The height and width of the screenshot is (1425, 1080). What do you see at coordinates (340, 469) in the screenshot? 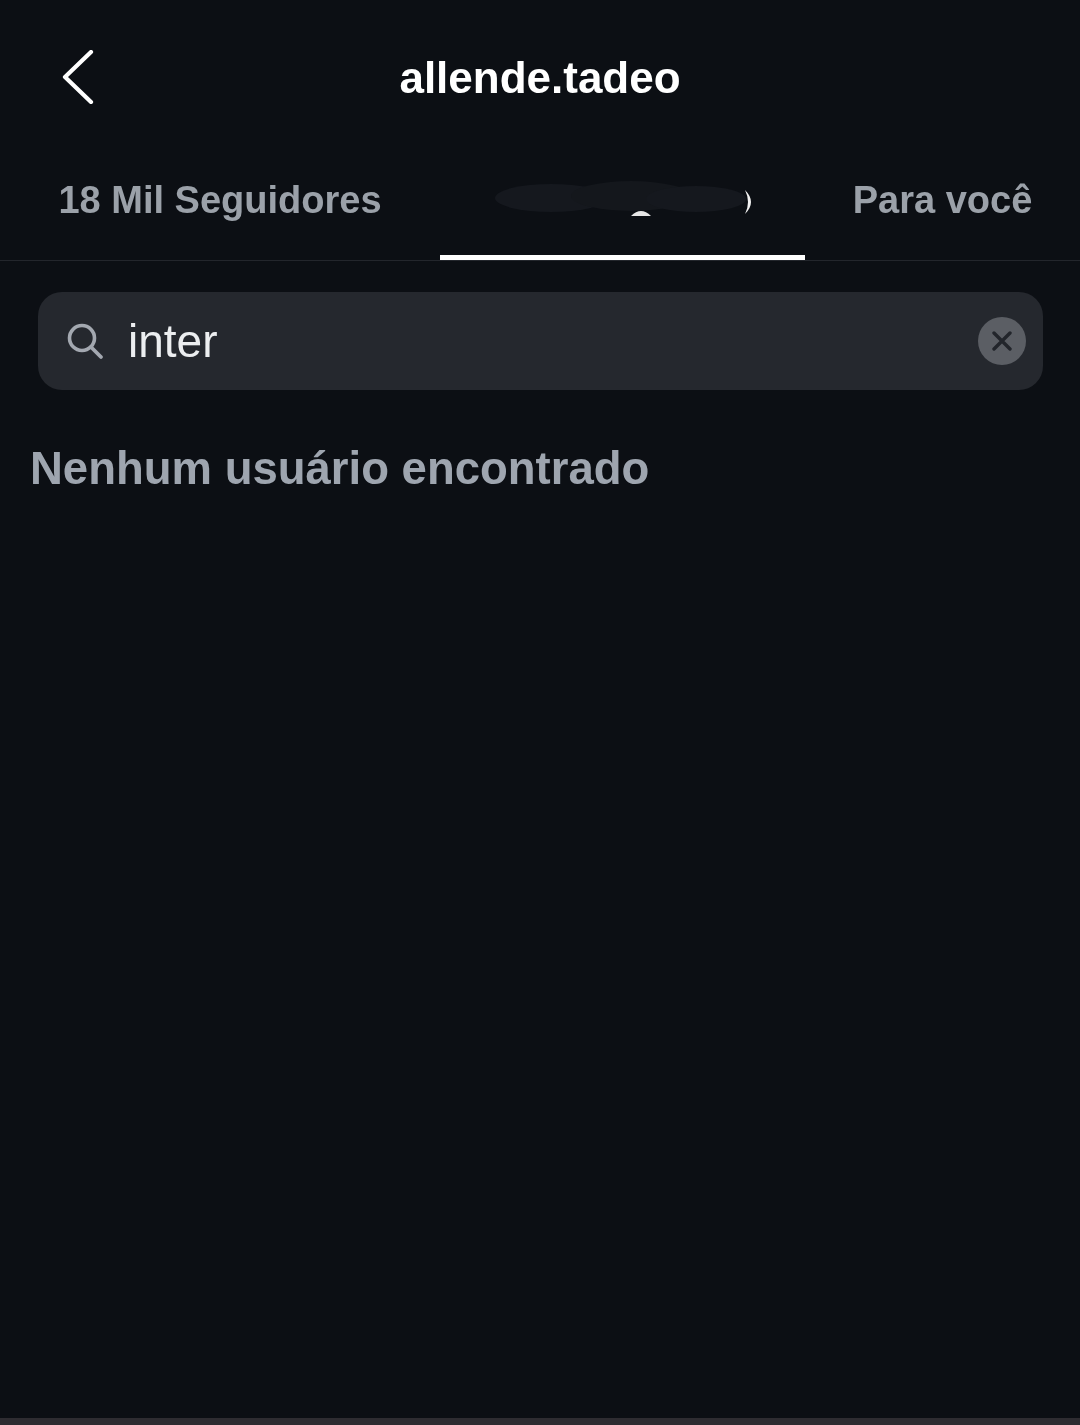
I see `empty-state-message: Nenhum usuário encontrado` at bounding box center [340, 469].